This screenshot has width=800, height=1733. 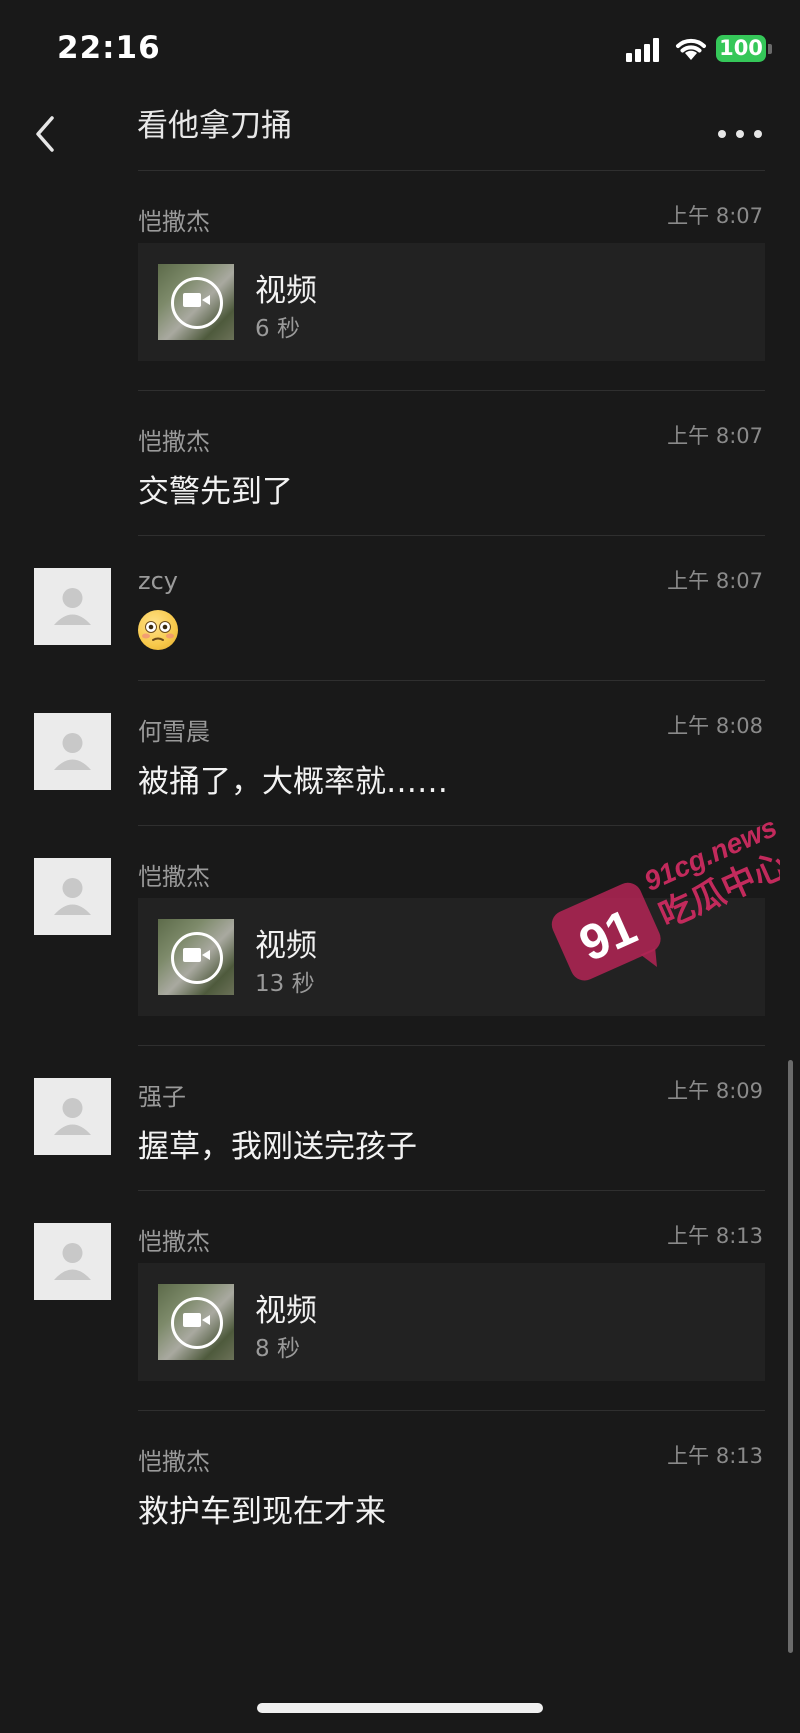 I want to click on message-item: 恺撒杰 上午 8:07 视频 6 秒, so click(x=400, y=280).